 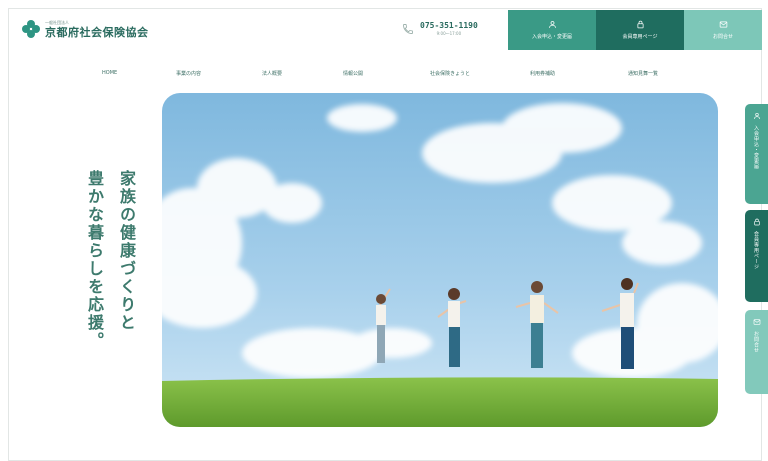 I want to click on nav-item-ticket-subsidy: 利用券補助, so click(x=542, y=73).